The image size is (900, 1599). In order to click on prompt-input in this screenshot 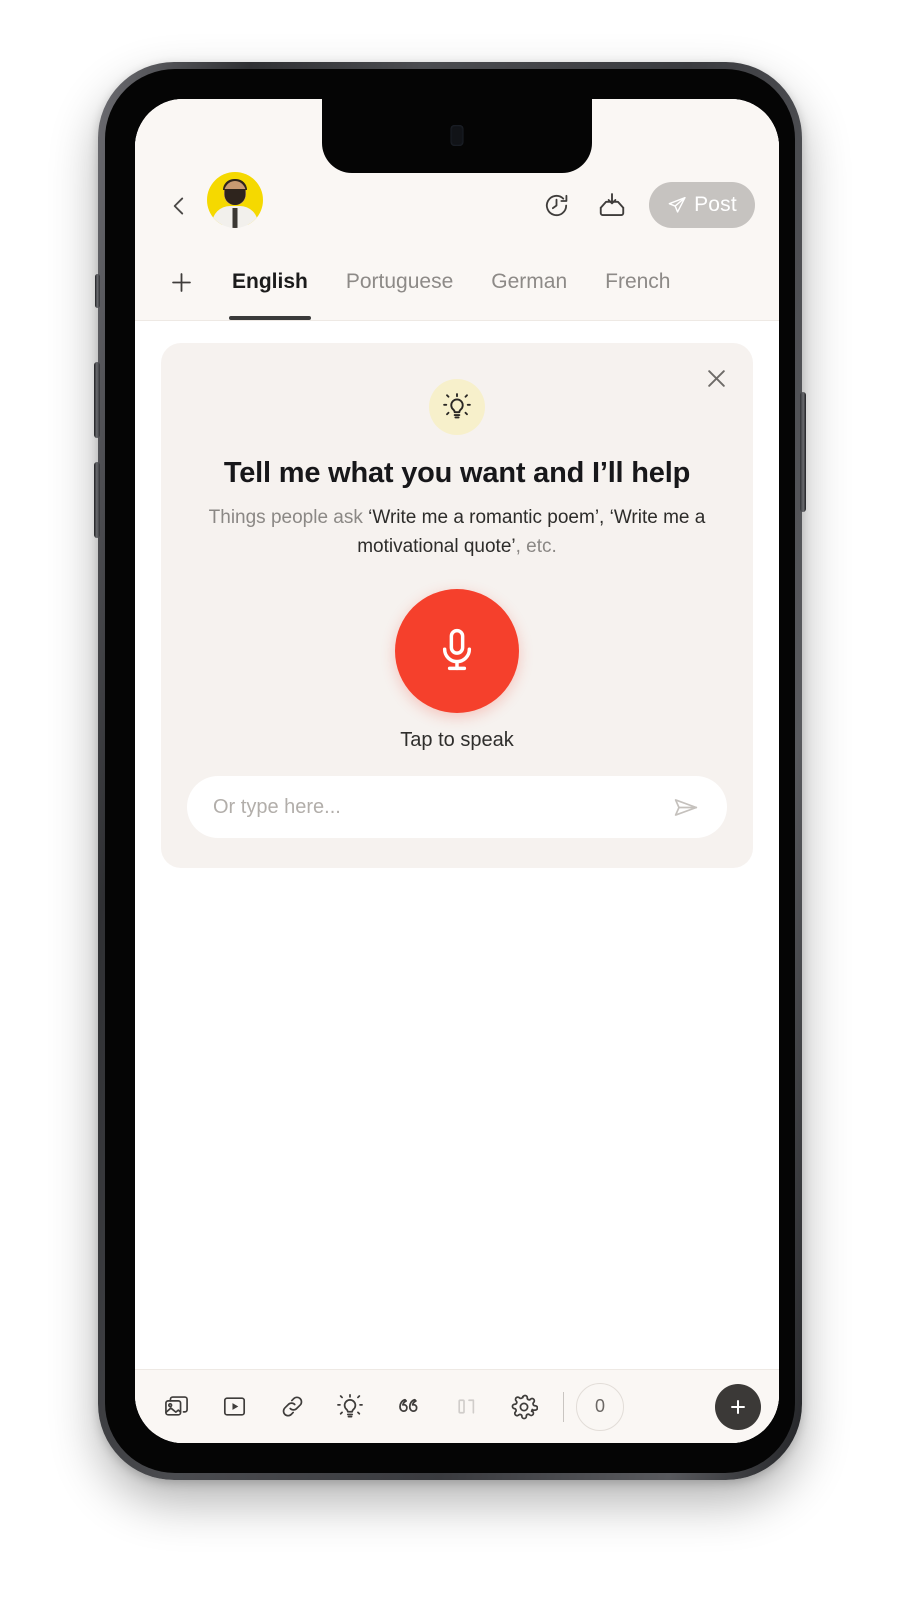, I will do `click(439, 807)`.